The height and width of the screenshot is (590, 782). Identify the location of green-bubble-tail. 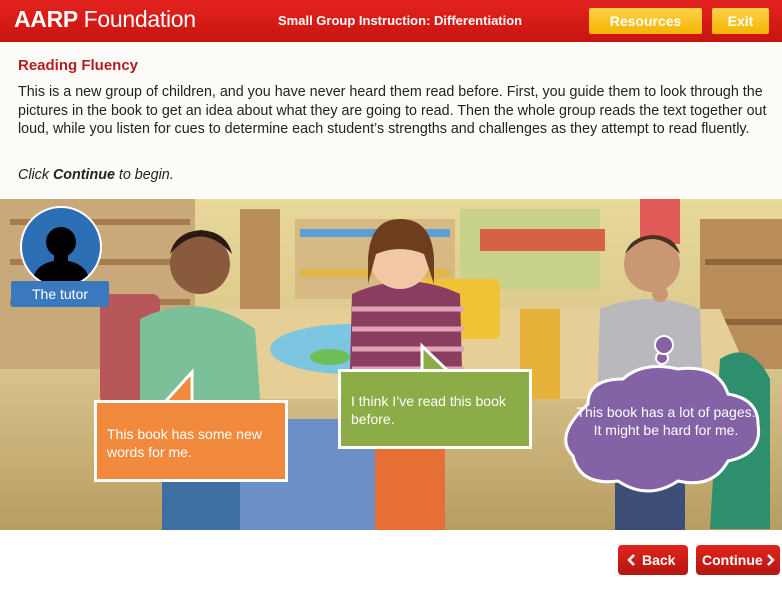
(436, 357).